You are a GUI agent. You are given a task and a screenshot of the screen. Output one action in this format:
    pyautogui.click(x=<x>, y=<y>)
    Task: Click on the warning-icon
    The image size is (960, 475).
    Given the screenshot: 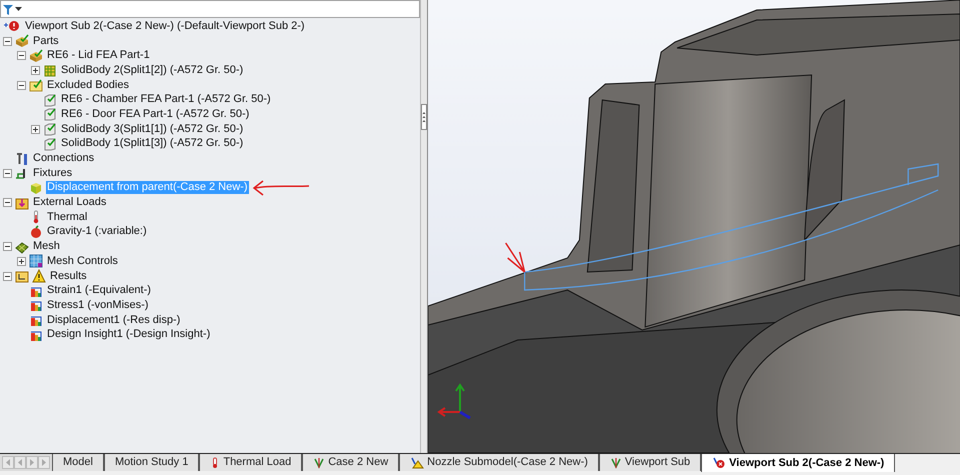 What is the action you would take?
    pyautogui.click(x=39, y=276)
    